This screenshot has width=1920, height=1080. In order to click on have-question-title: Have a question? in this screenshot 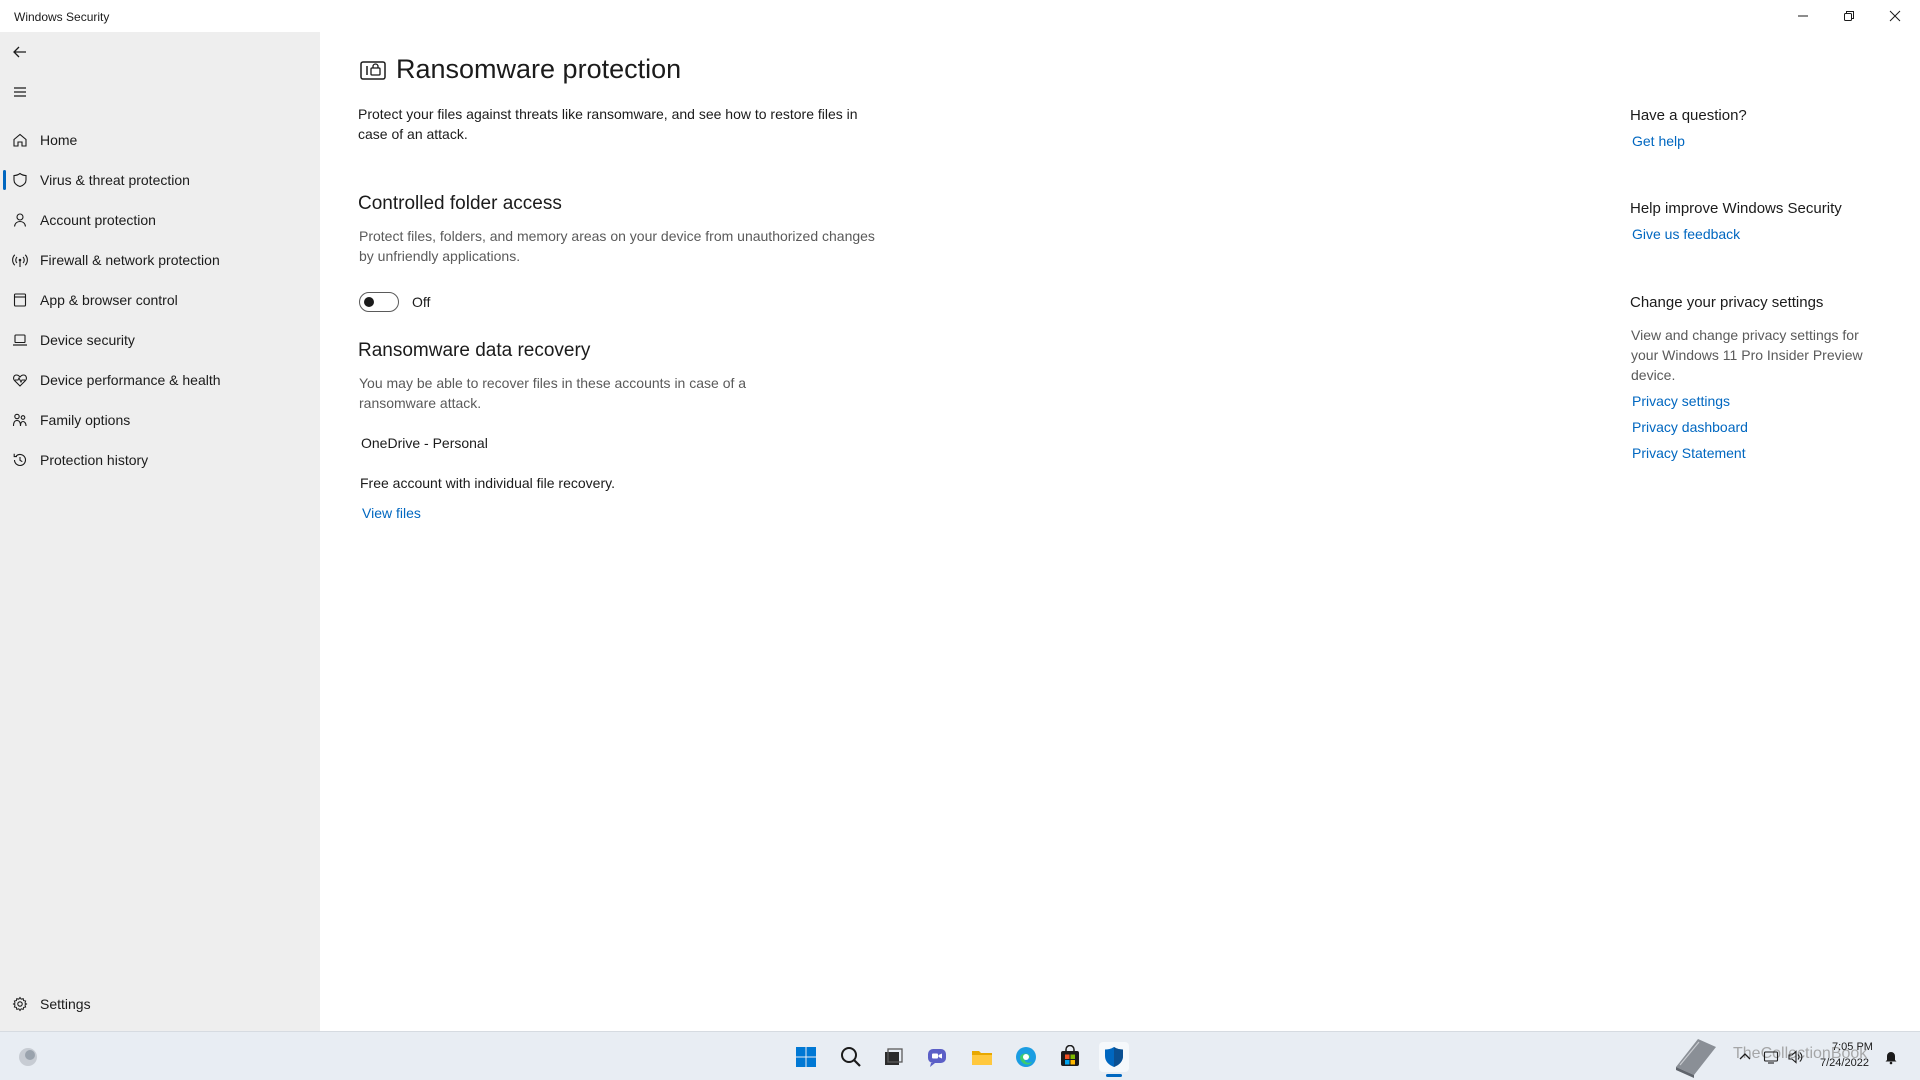, I will do `click(1688, 115)`.